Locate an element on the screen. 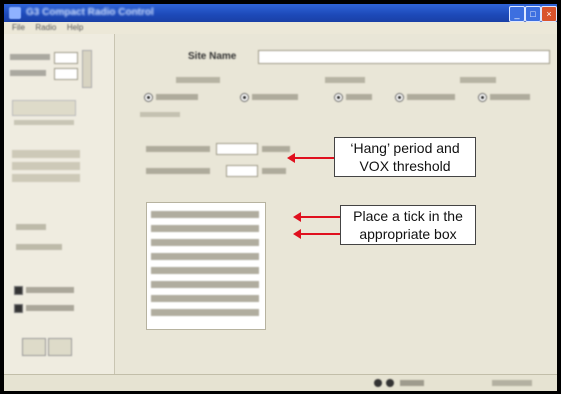 The image size is (561, 394). tick-callout-arrow-lower is located at coordinates (316, 234).